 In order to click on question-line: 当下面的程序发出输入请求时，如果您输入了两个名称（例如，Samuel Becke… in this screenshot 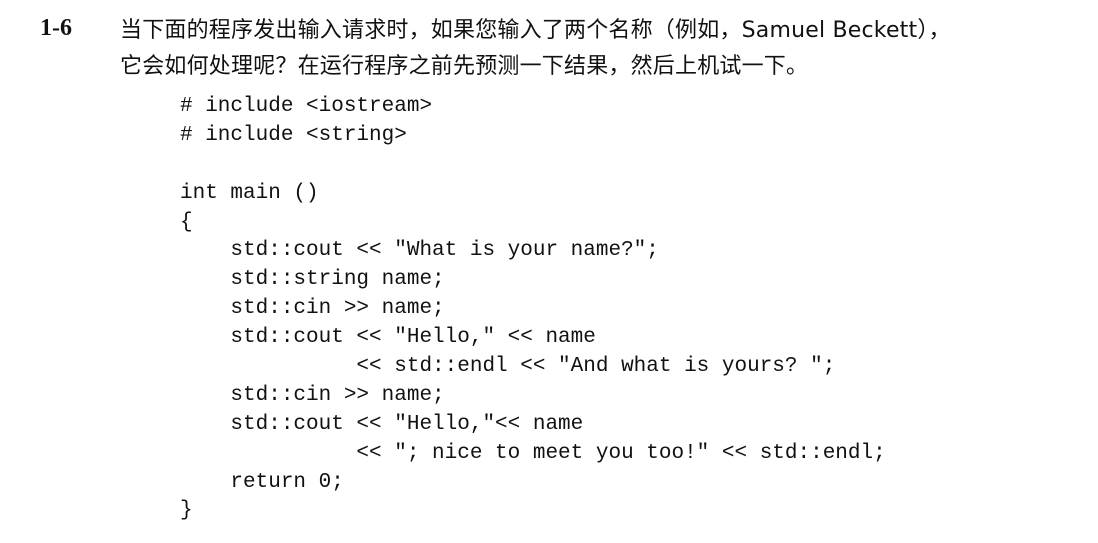, I will do `click(535, 30)`.